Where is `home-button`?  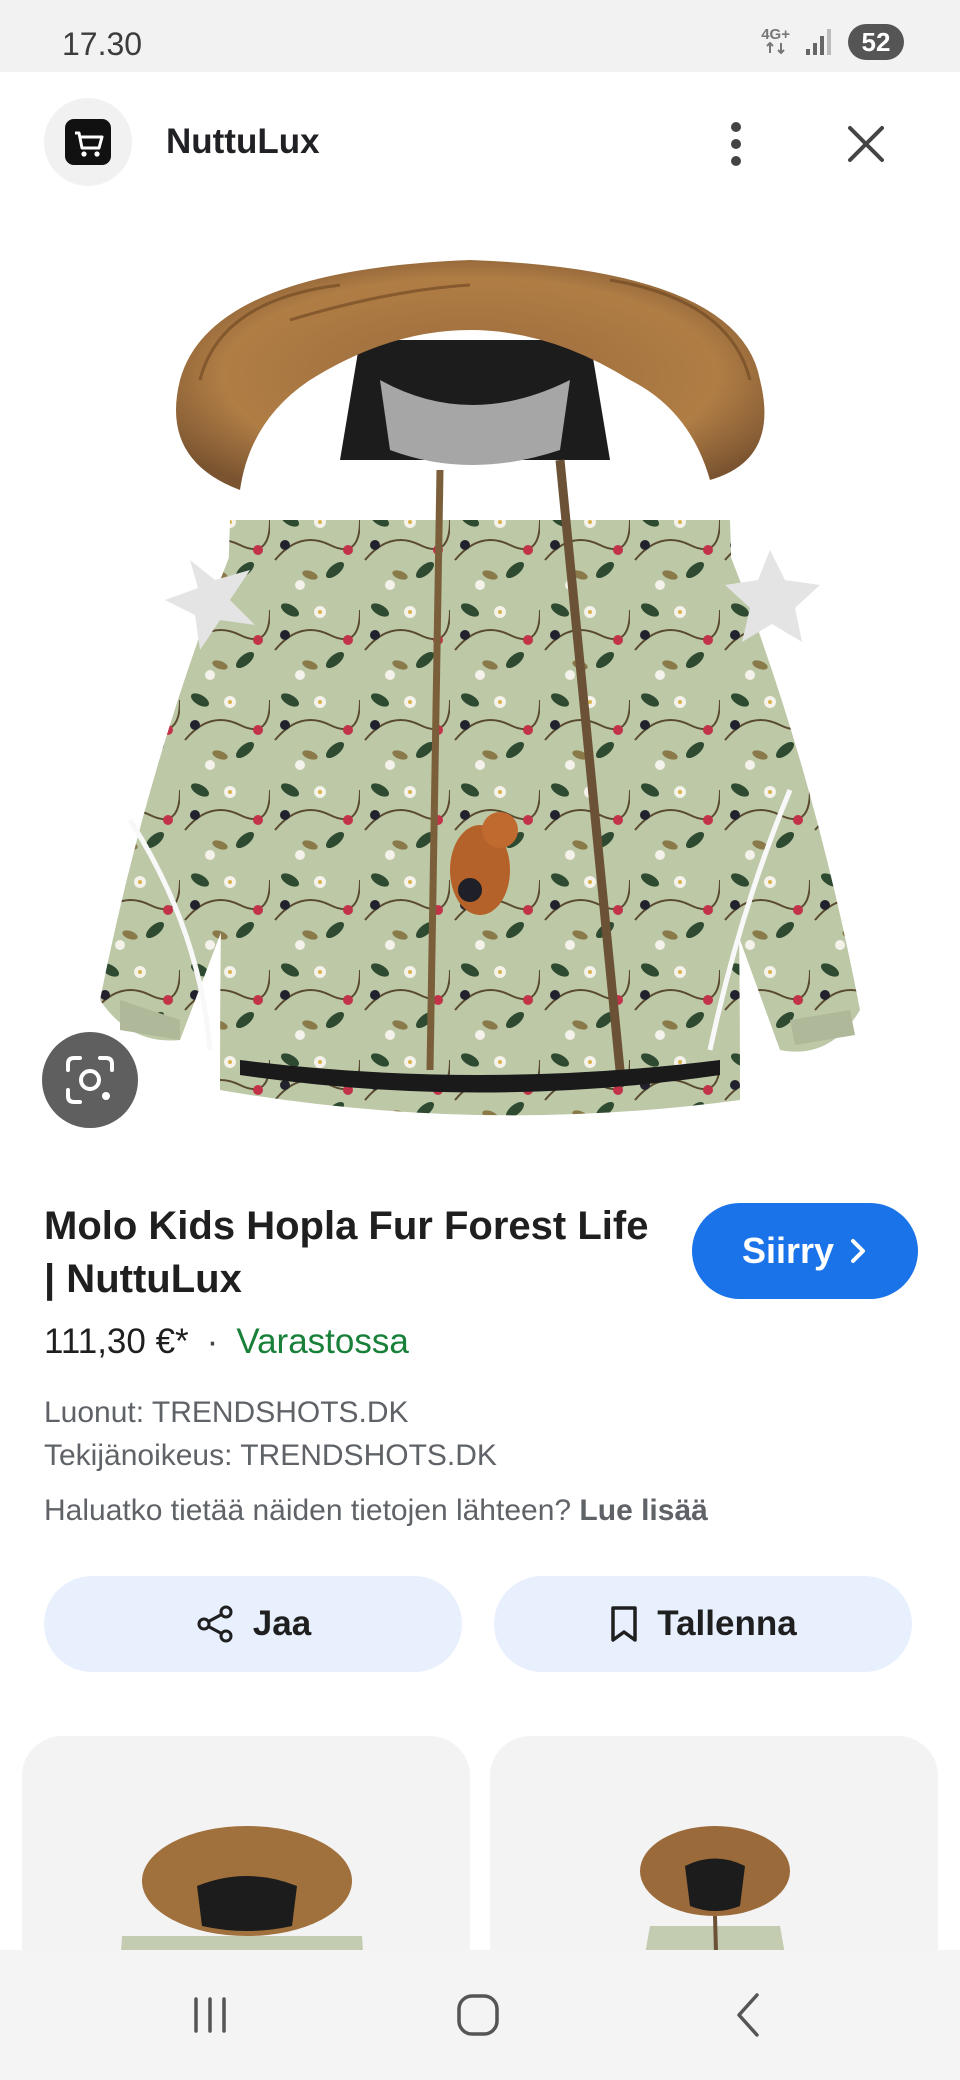 home-button is located at coordinates (478, 2015).